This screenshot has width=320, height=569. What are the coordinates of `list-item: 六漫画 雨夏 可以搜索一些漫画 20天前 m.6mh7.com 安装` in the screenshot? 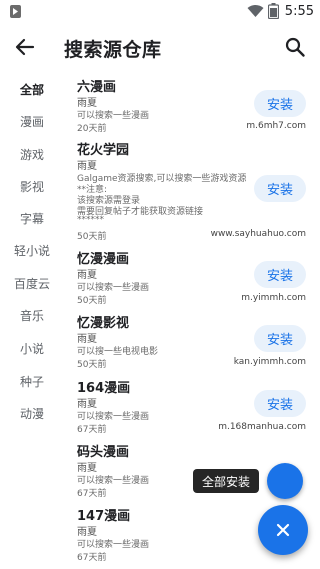 It's located at (192, 105).